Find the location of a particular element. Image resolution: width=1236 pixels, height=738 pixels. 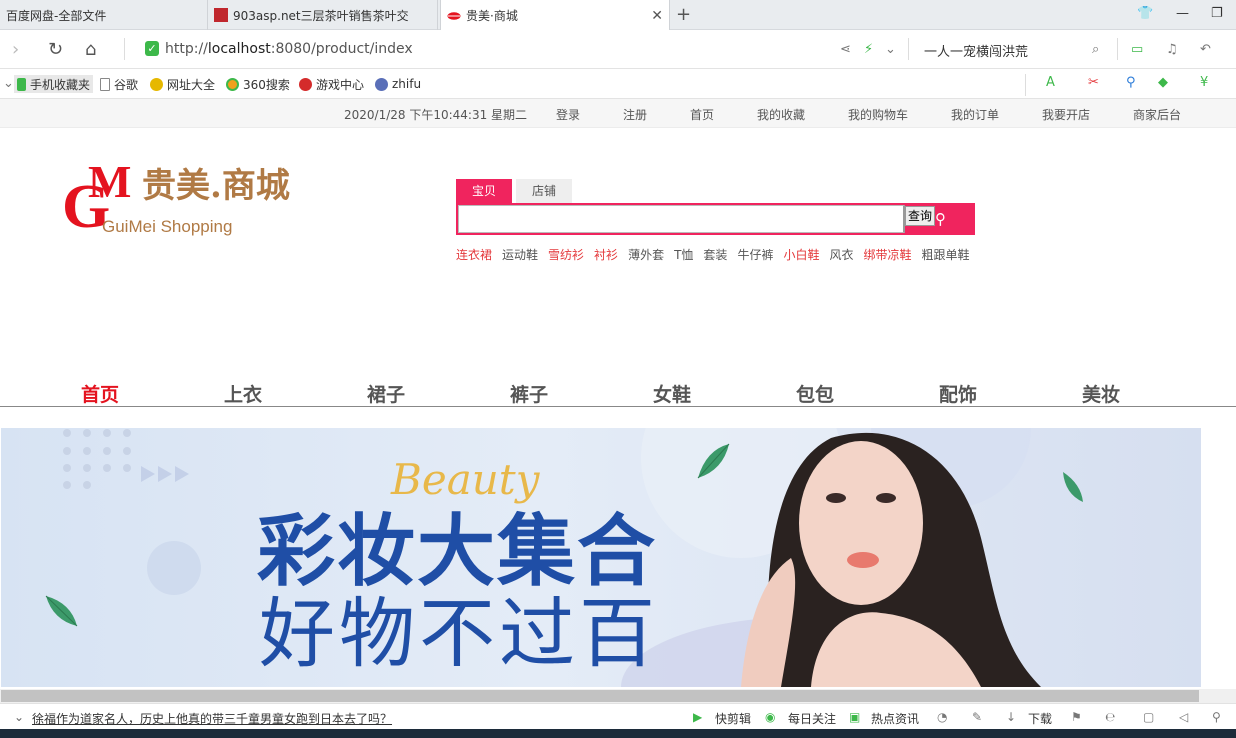

hot-keyword: 薄外套 is located at coordinates (646, 255).